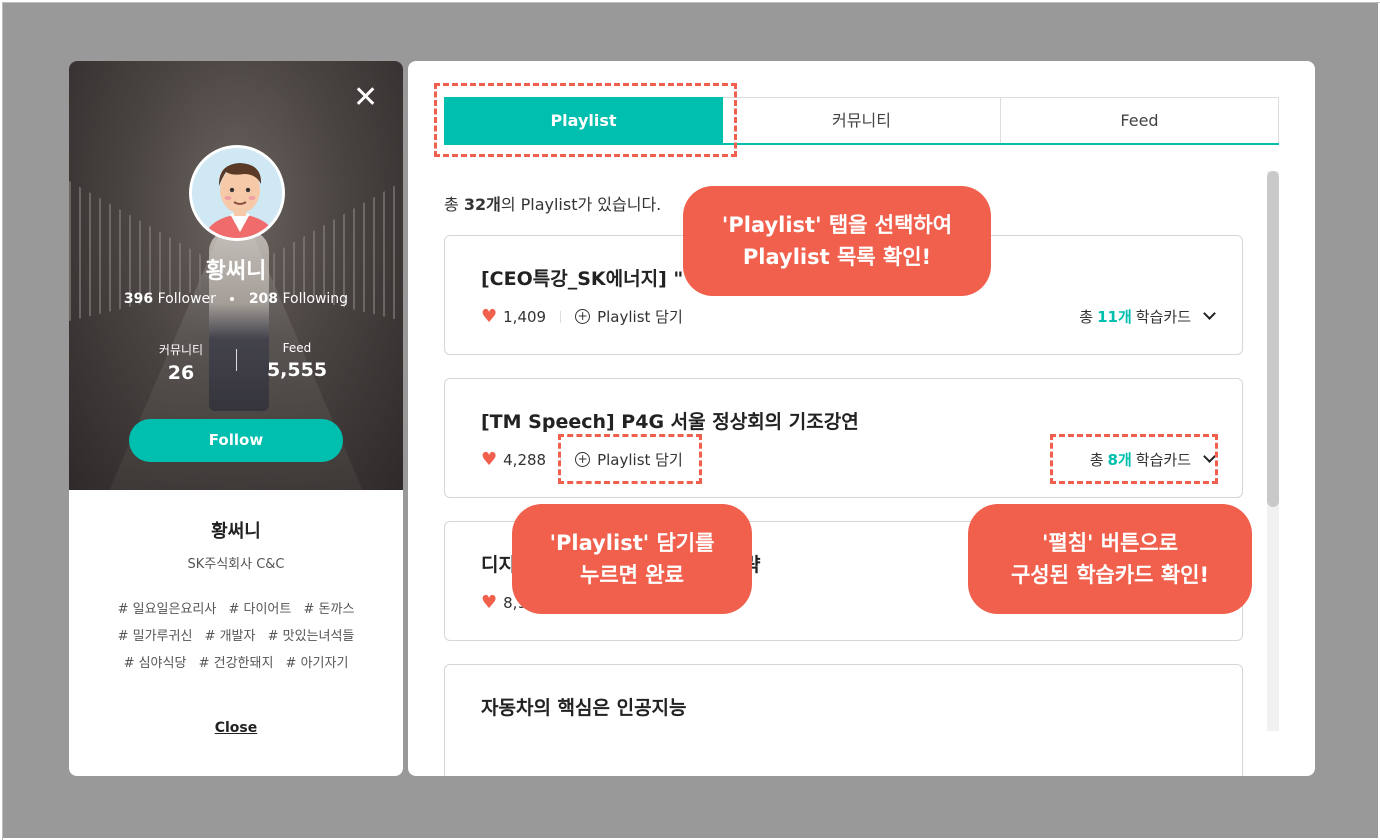  I want to click on scrollbar, so click(1273, 451).